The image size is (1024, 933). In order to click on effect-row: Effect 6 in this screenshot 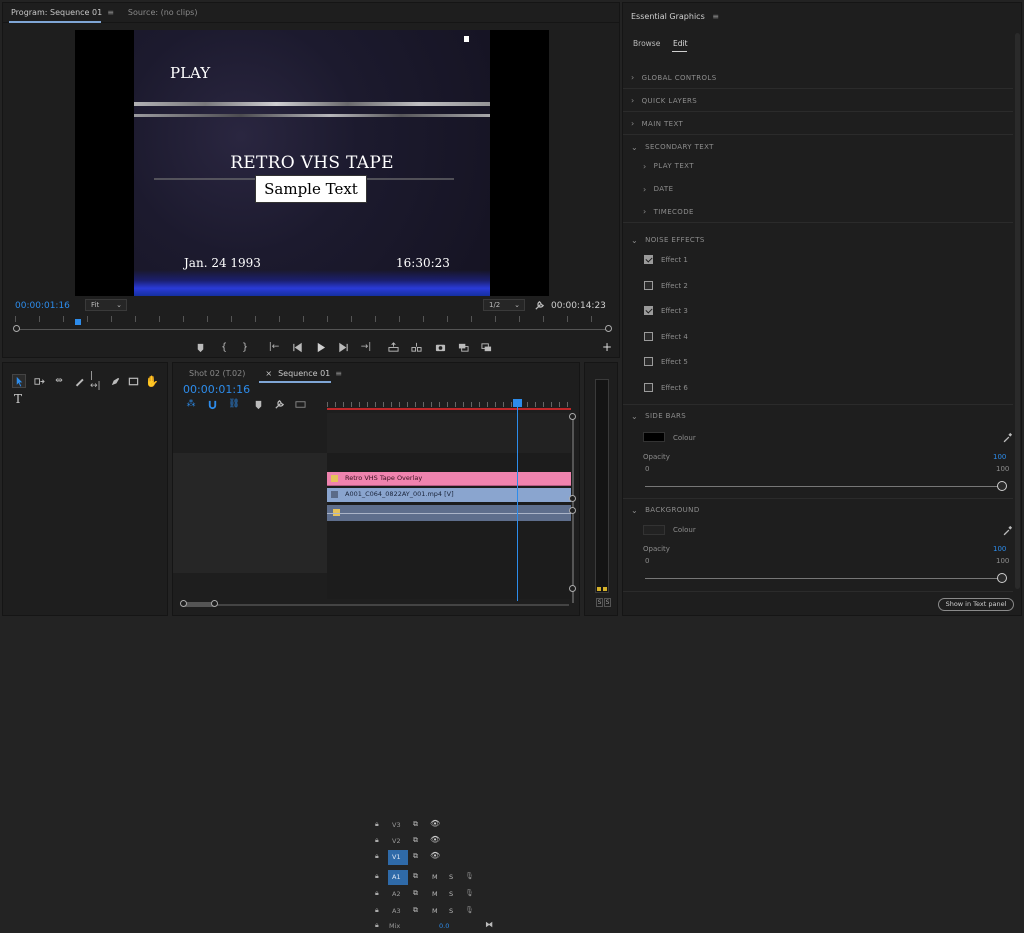, I will do `click(818, 388)`.